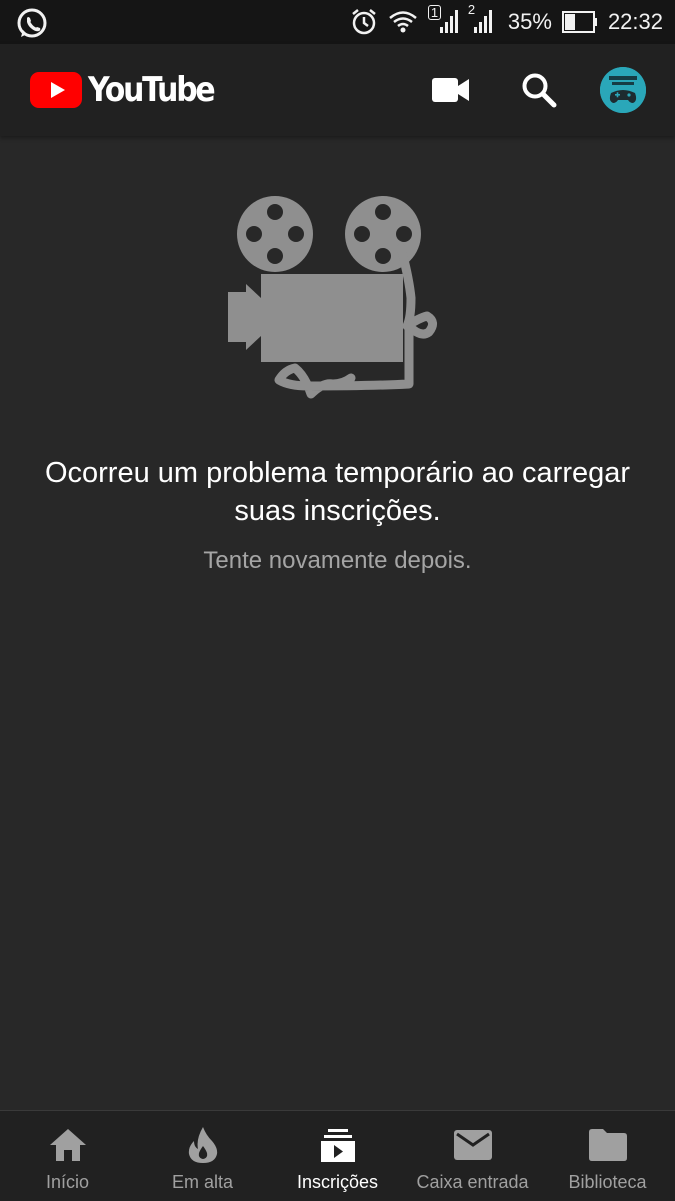 This screenshot has height=1201, width=675. Describe the element at coordinates (442, 21) in the screenshot. I see `signal-icon: 1` at that location.